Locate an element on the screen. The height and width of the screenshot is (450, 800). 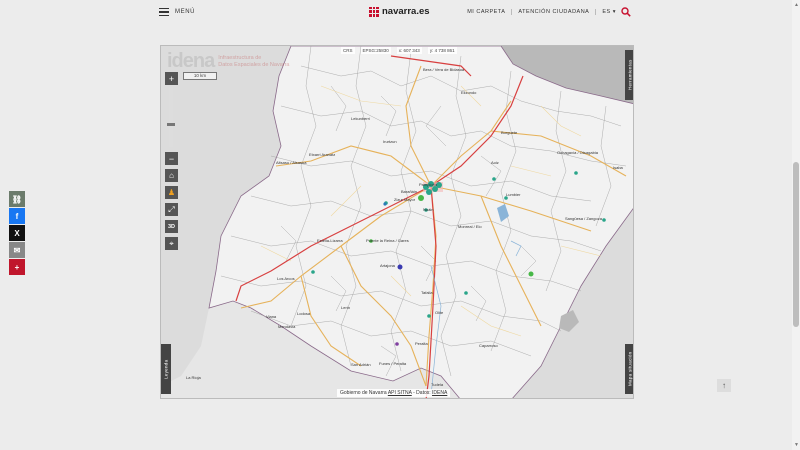
share-icon: ⛓ is located at coordinates (17, 199).